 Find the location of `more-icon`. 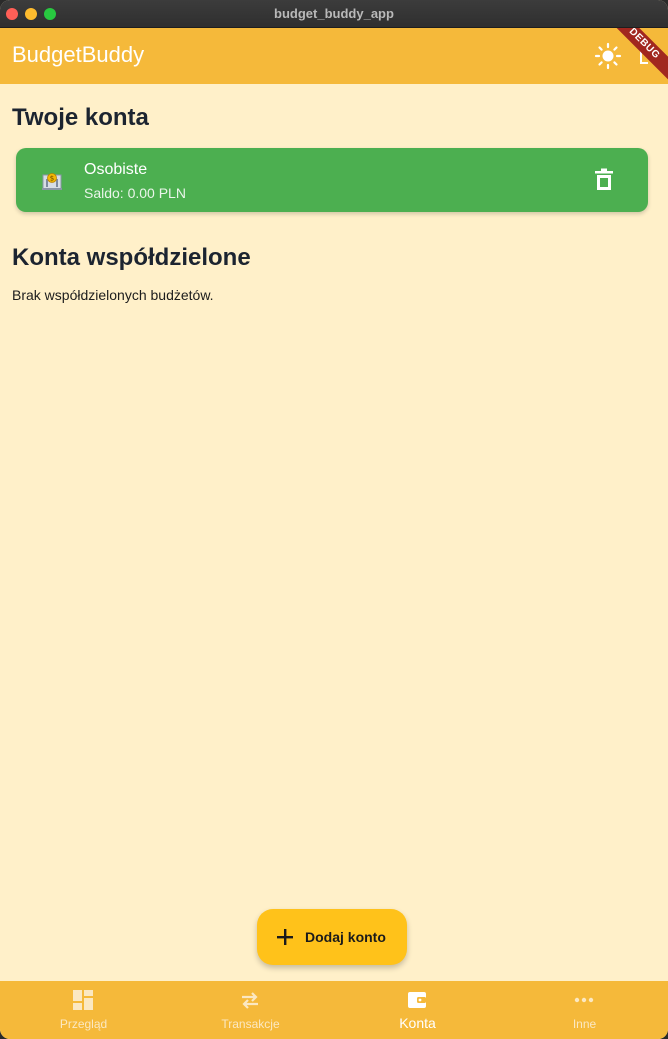

more-icon is located at coordinates (584, 1000).